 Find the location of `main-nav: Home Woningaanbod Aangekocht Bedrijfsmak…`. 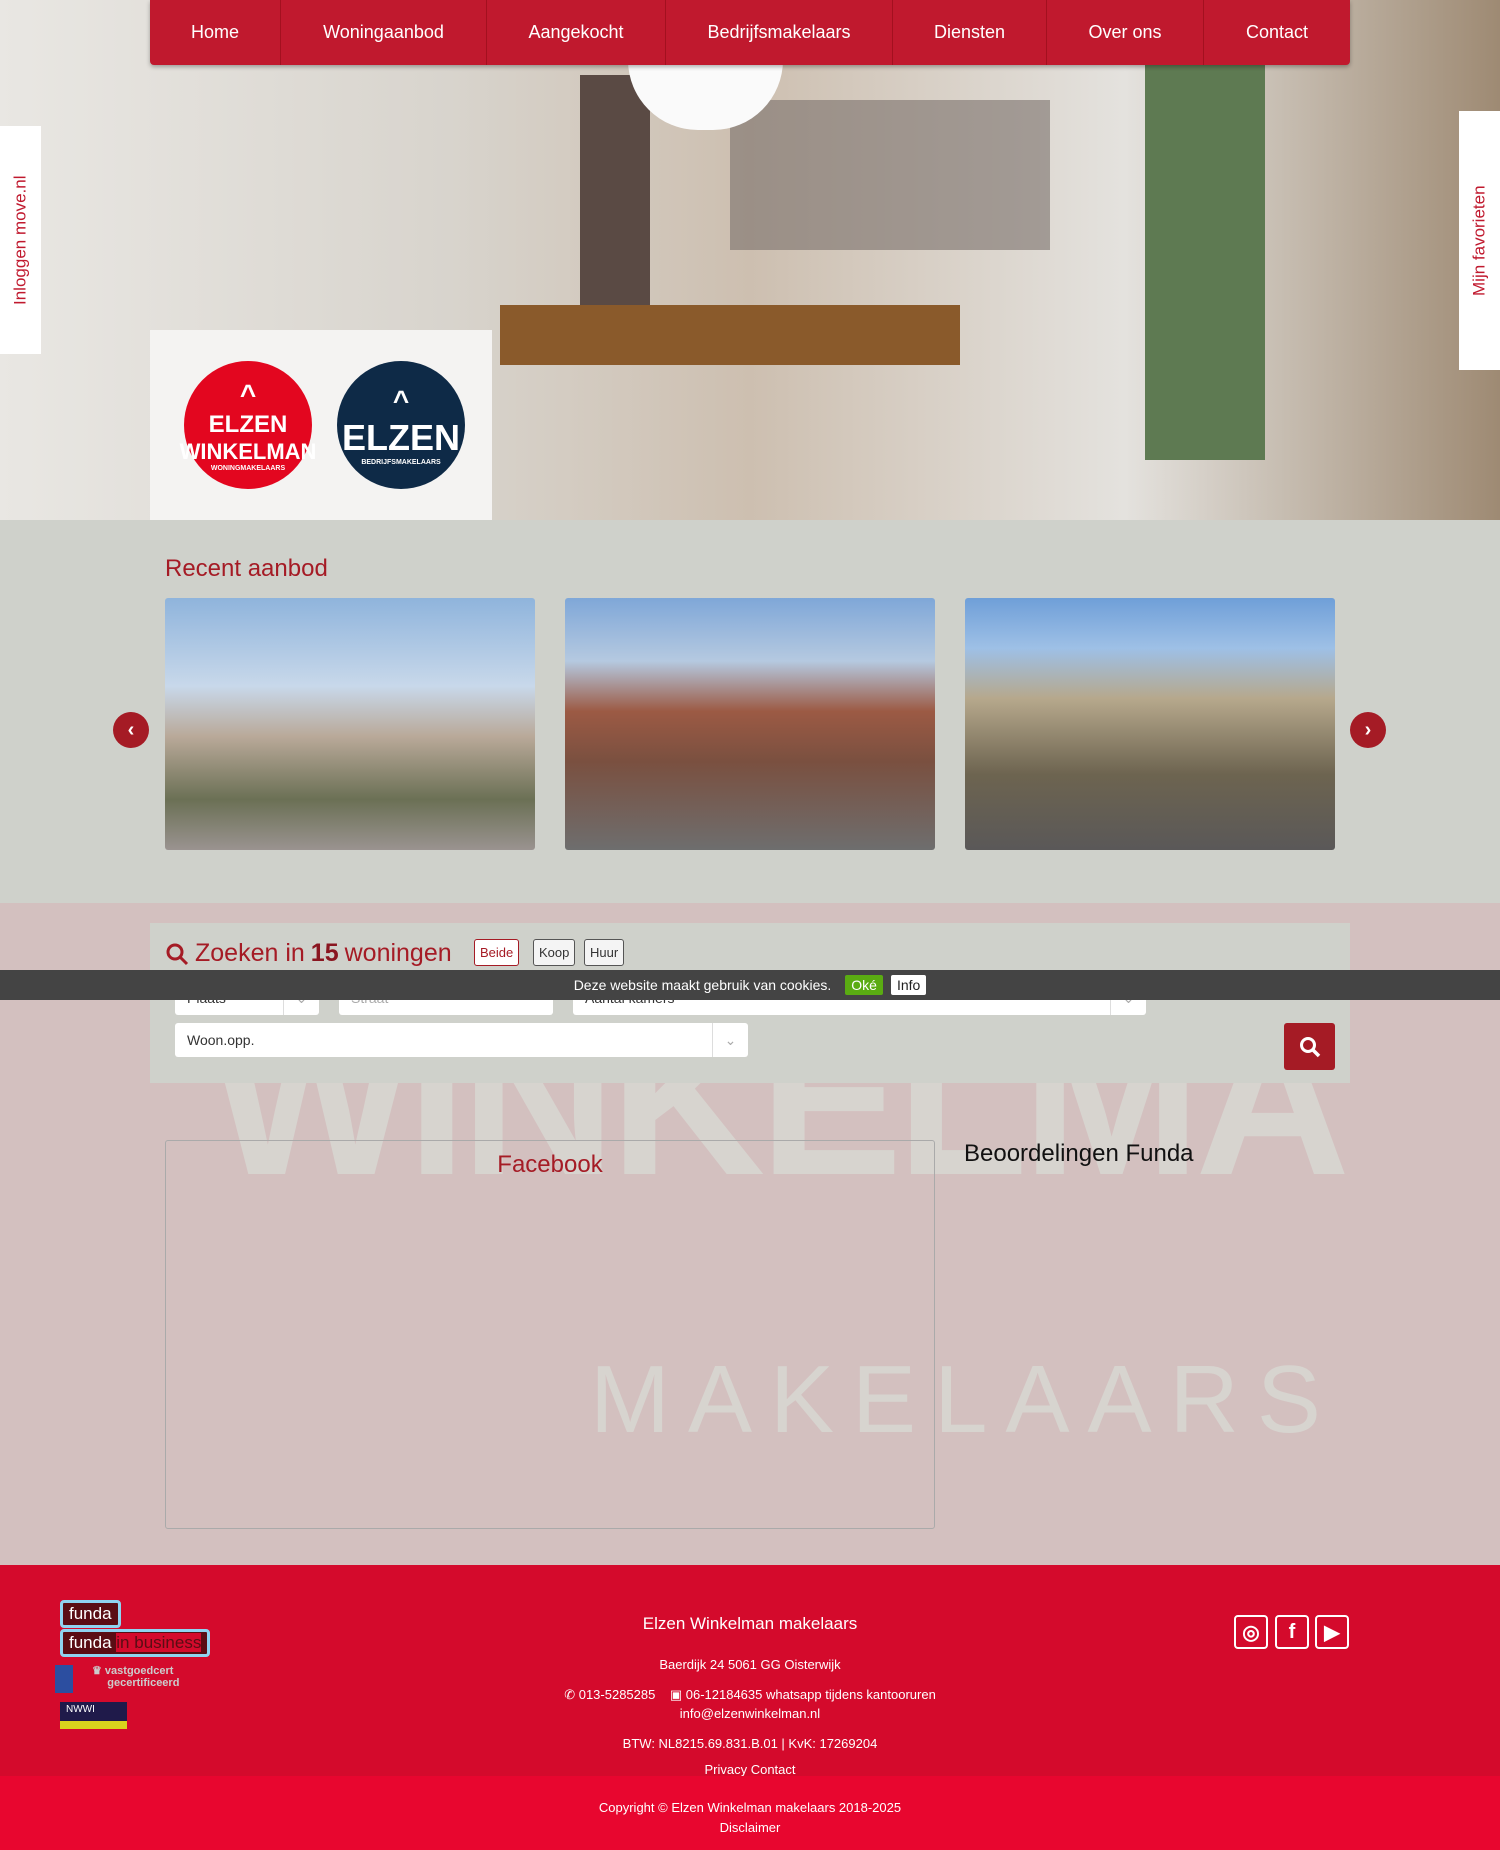

main-nav: Home Woningaanbod Aangekocht Bedrijfsmak… is located at coordinates (750, 32).